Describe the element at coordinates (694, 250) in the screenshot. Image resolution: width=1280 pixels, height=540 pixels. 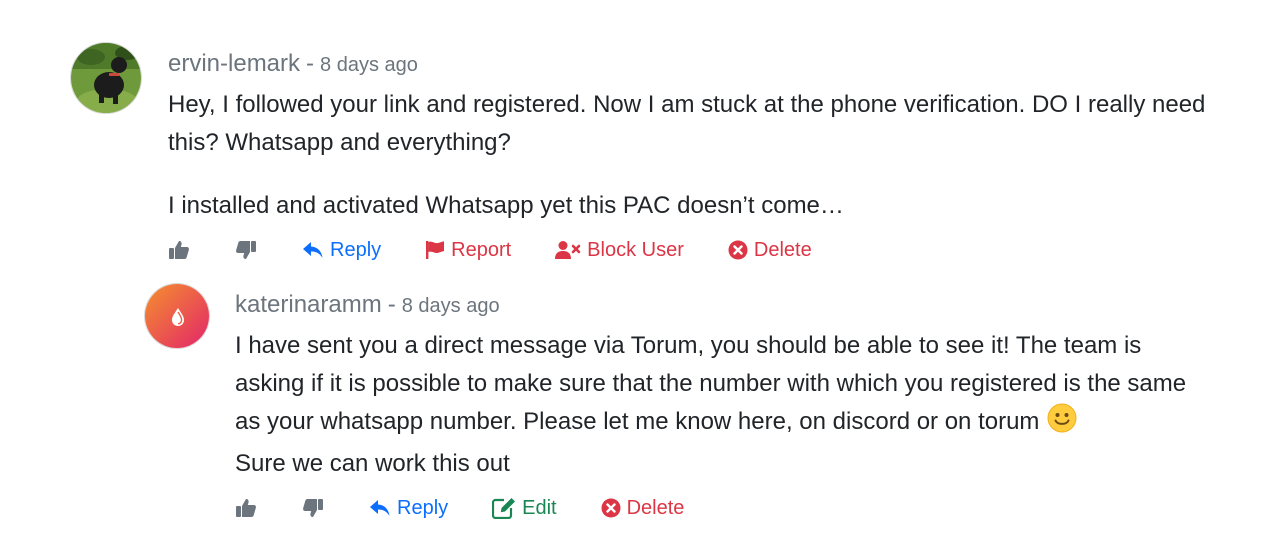
I see `comment-actions: Reply Report Block User Delete` at that location.